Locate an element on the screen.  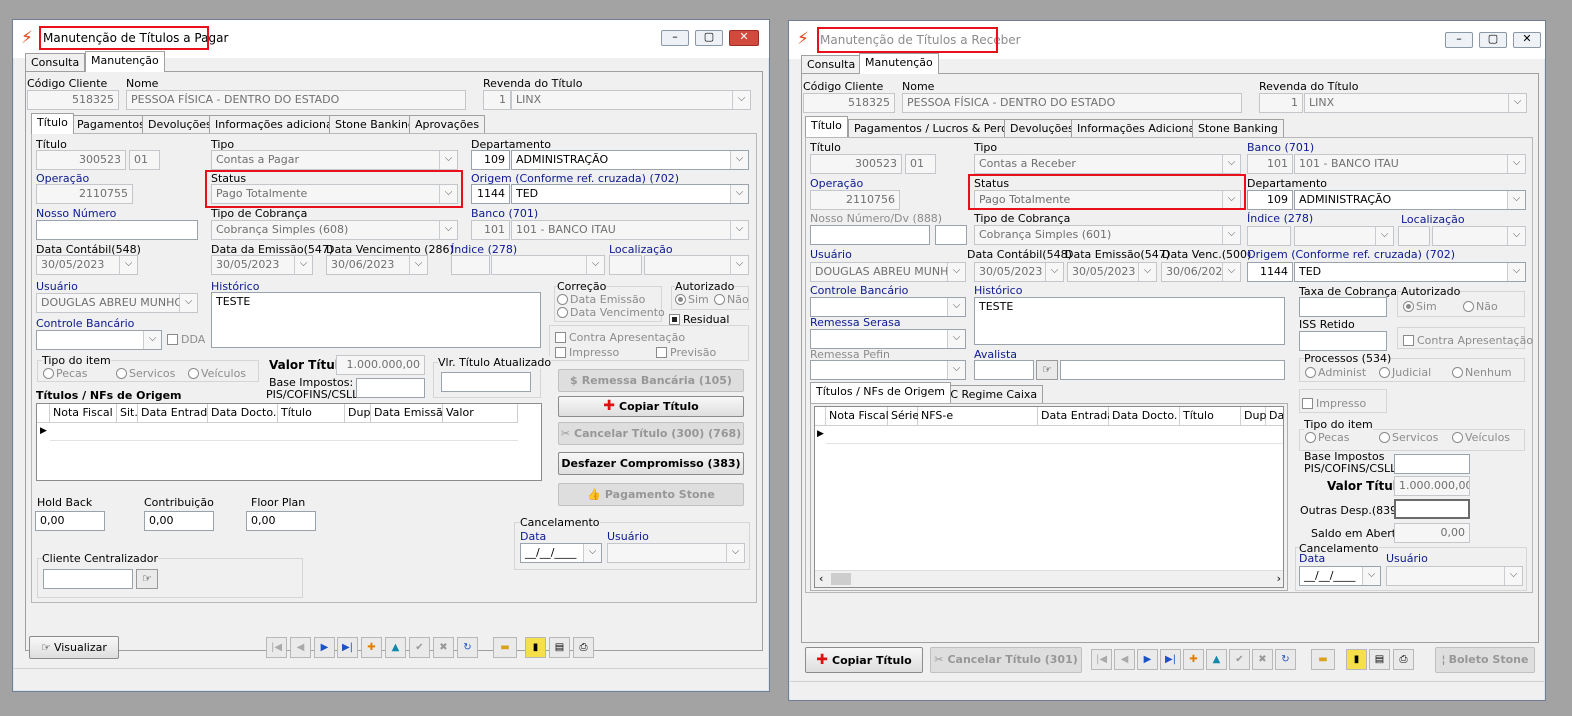
nav-prev-button: ◀ is located at coordinates (1124, 659).